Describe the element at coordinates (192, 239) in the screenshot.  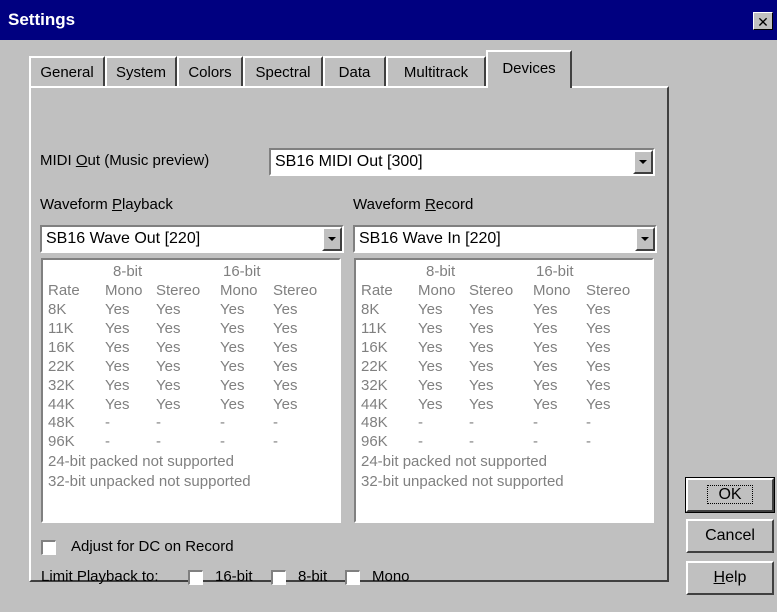
I see `playback-device-select: SB16 Wave Out [220]` at that location.